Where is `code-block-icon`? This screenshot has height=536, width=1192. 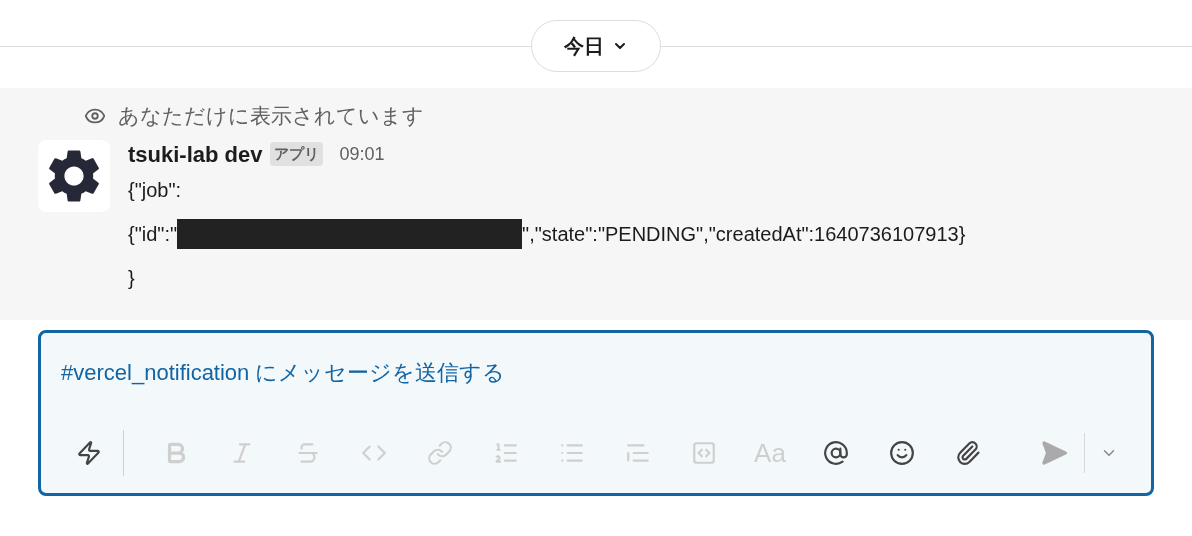 code-block-icon is located at coordinates (704, 453).